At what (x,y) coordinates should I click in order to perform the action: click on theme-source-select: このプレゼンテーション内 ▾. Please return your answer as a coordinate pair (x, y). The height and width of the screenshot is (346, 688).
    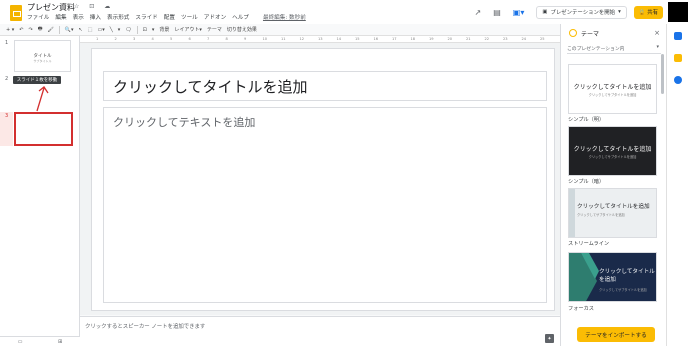
    Looking at the image, I should click on (614, 48).